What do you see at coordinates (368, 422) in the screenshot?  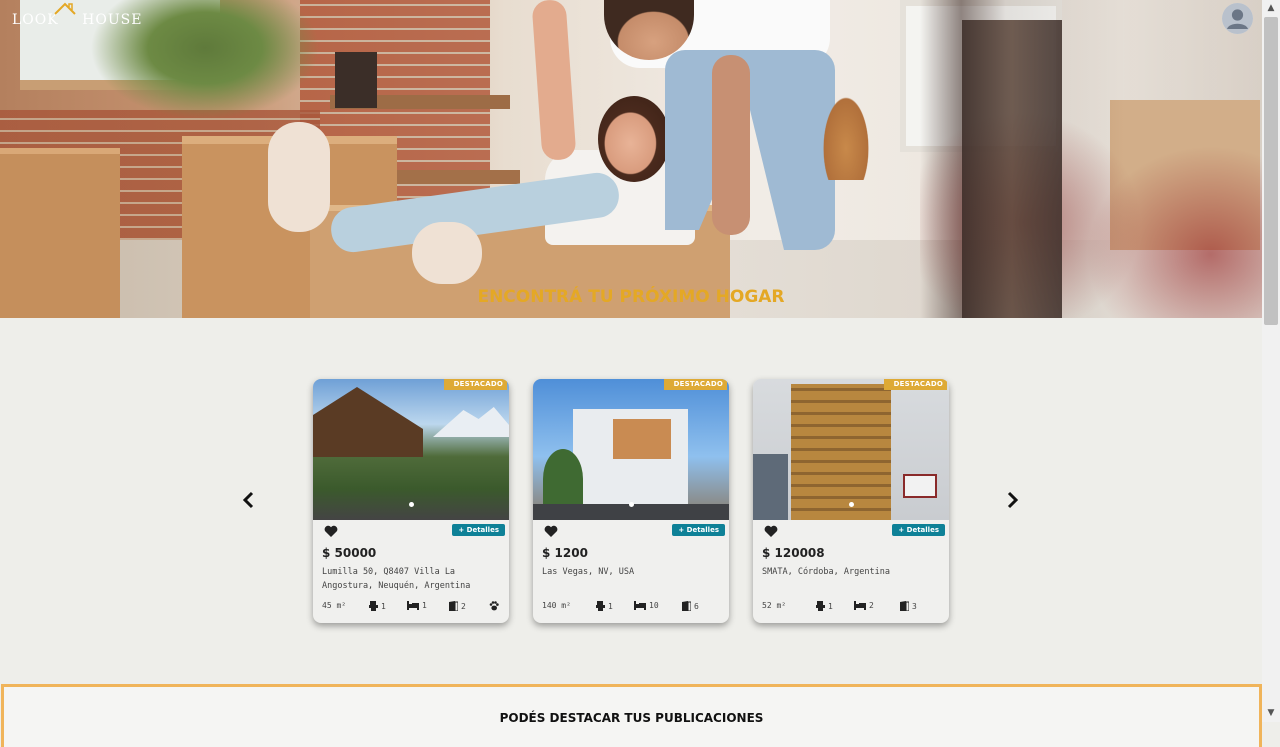 I see `photo-house-shape` at bounding box center [368, 422].